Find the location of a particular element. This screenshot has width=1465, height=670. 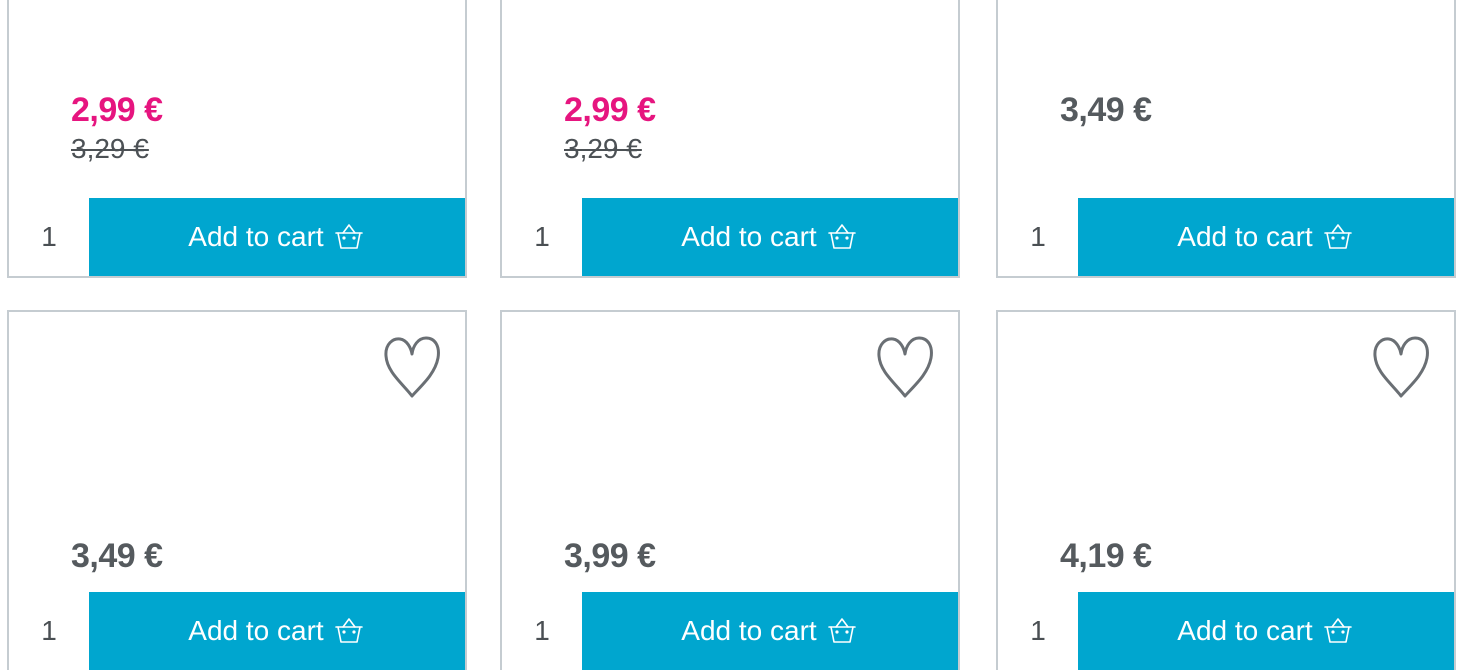

price-block: 4,19 € is located at coordinates (1106, 556).